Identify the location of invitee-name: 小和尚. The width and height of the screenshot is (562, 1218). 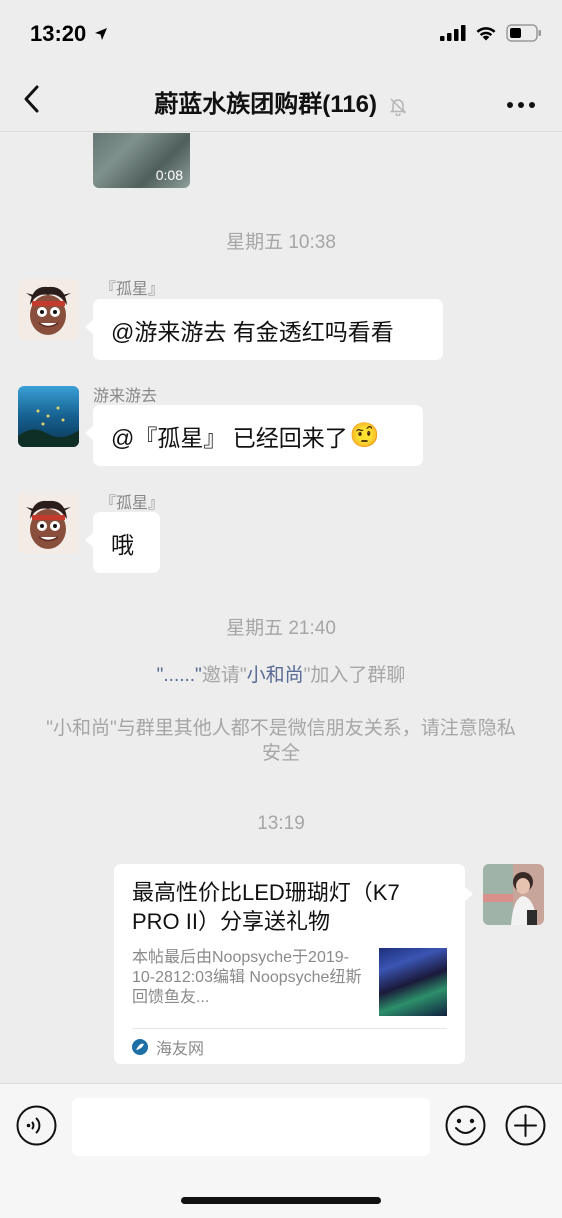
(275, 675).